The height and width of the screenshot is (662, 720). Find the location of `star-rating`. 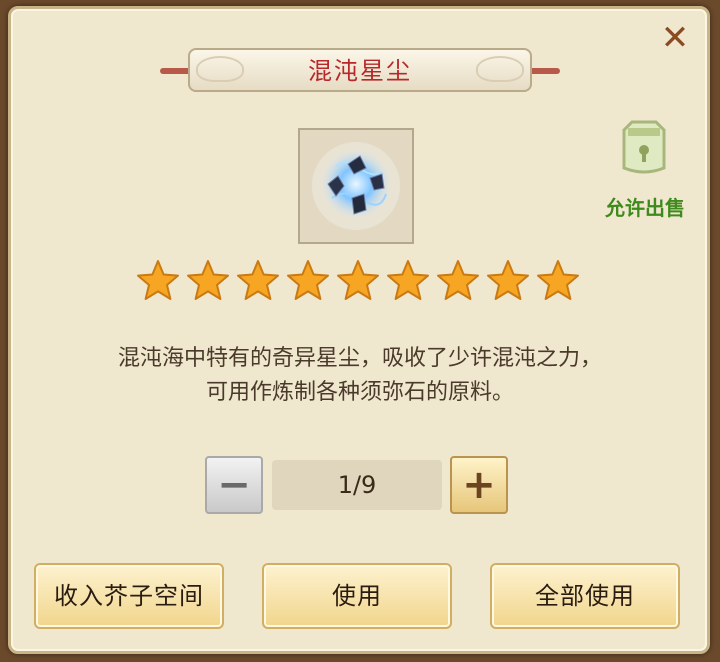

star-rating is located at coordinates (360, 283).